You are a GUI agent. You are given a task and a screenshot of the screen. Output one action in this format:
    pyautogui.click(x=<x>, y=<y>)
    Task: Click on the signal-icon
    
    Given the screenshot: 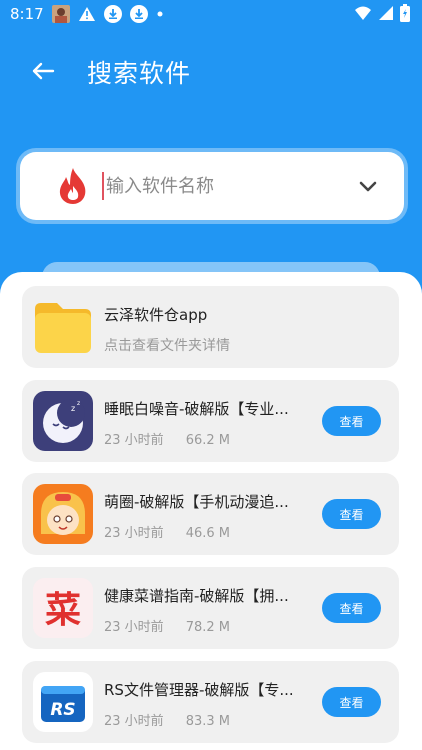 What is the action you would take?
    pyautogui.click(x=386, y=15)
    